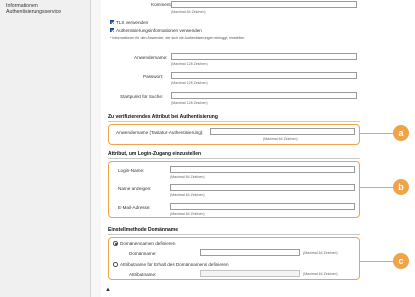 Image resolution: width=415 pixels, height=297 pixels. Describe the element at coordinates (143, 230) in the screenshot. I see `domain-section-title: Einstellmethode Domänname` at that location.